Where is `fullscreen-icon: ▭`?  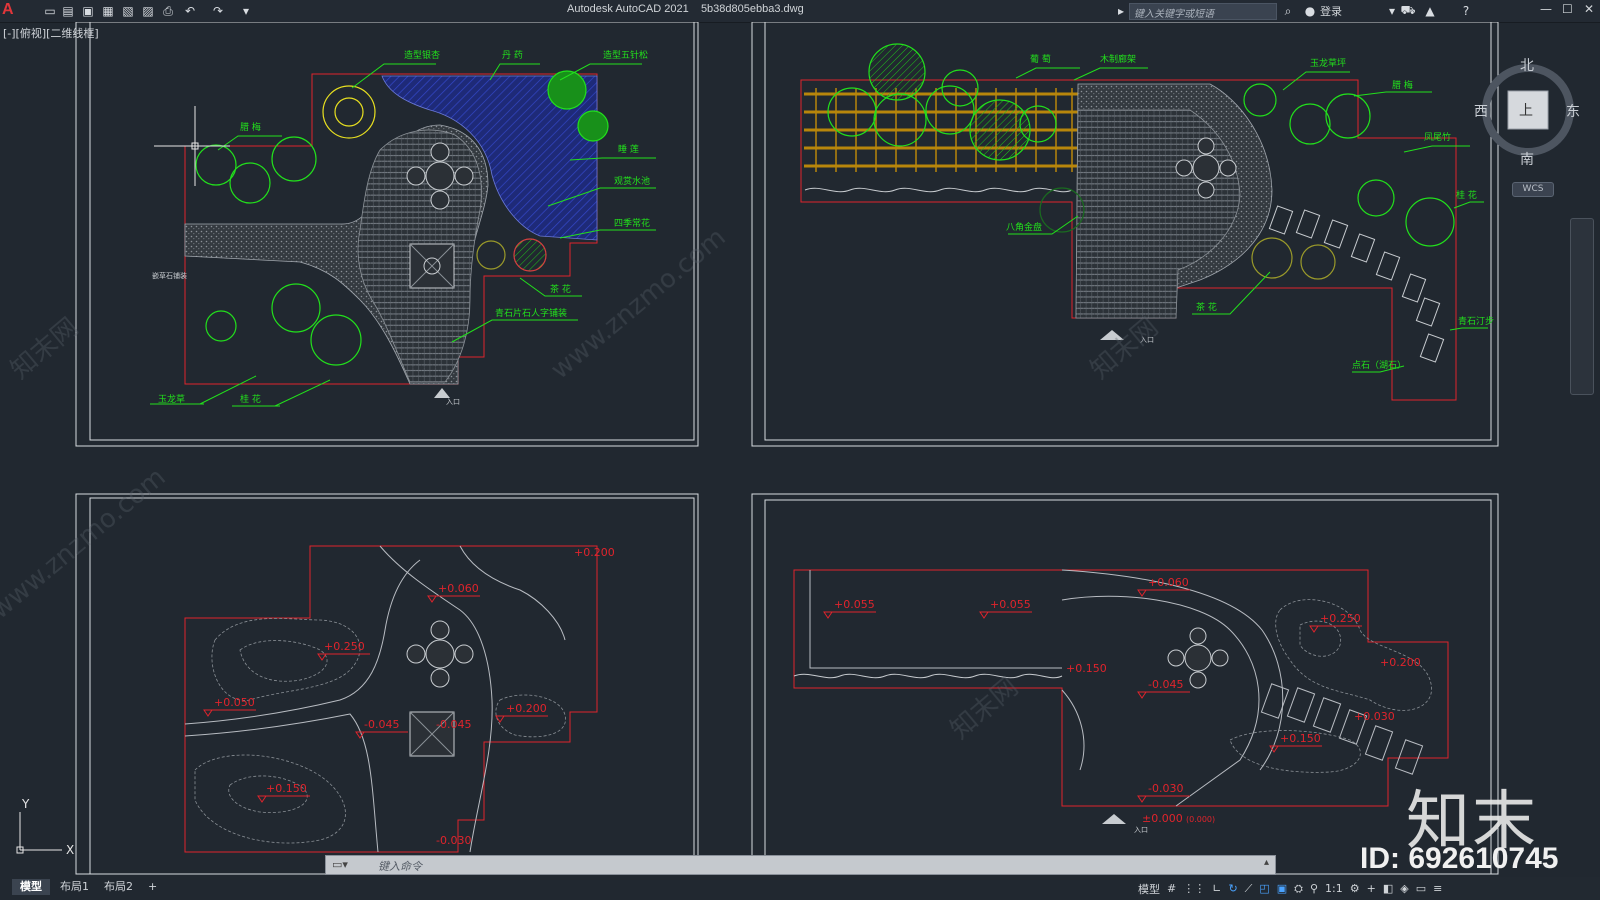
fullscreen-icon: ▭ is located at coordinates (1421, 888).